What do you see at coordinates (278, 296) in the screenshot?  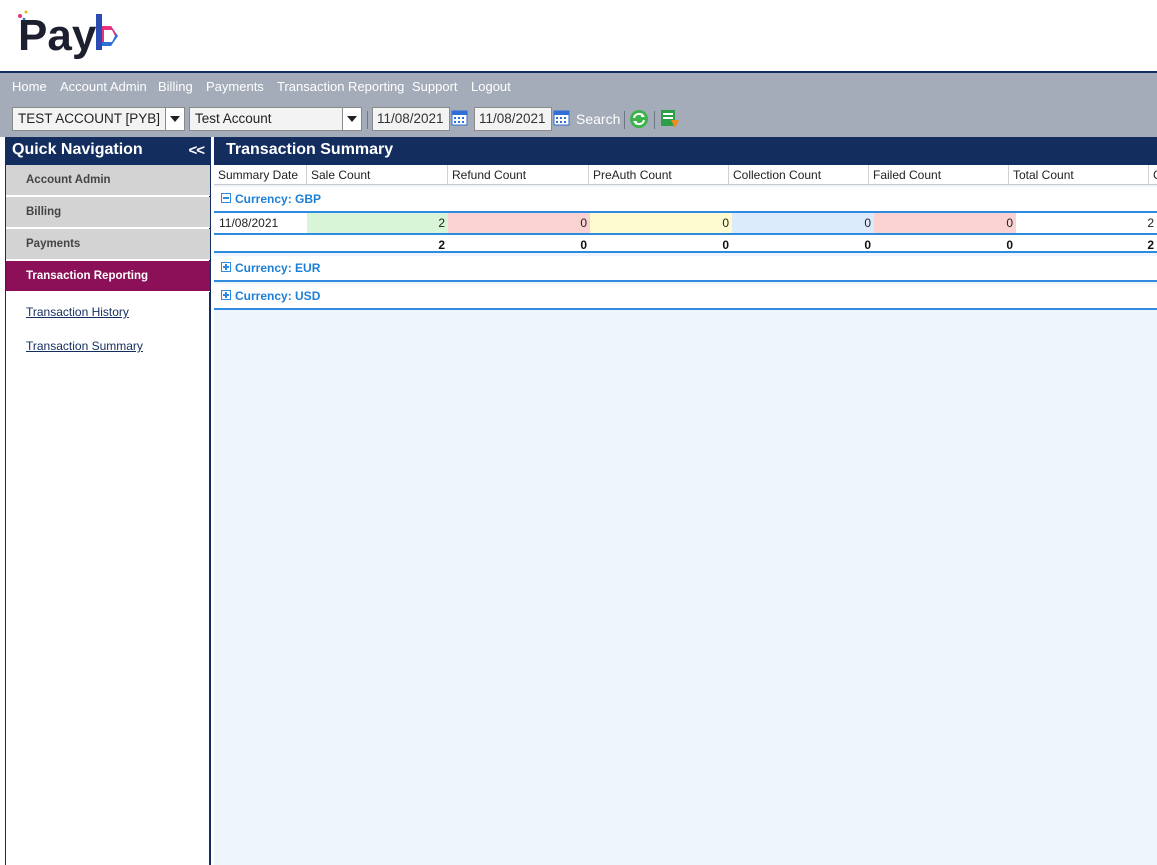 I see `currency-group-label: Currency: USD` at bounding box center [278, 296].